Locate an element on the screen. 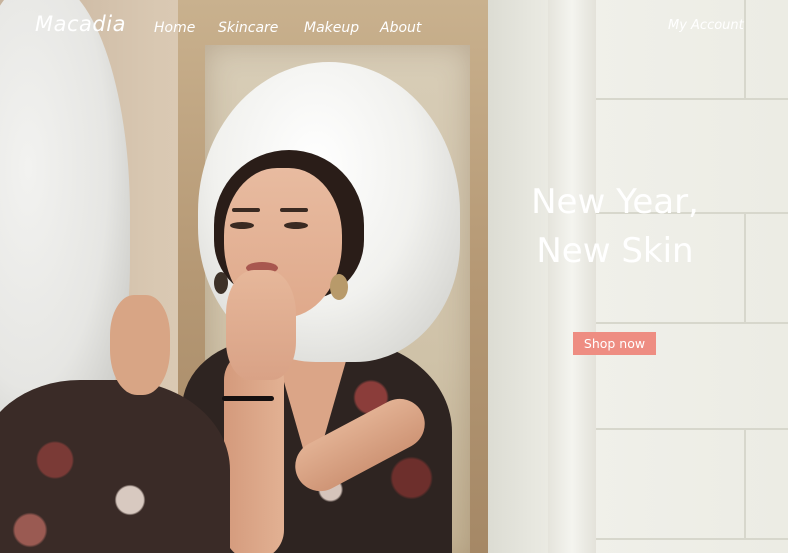 The width and height of the screenshot is (788, 553). hand is located at coordinates (261, 325).